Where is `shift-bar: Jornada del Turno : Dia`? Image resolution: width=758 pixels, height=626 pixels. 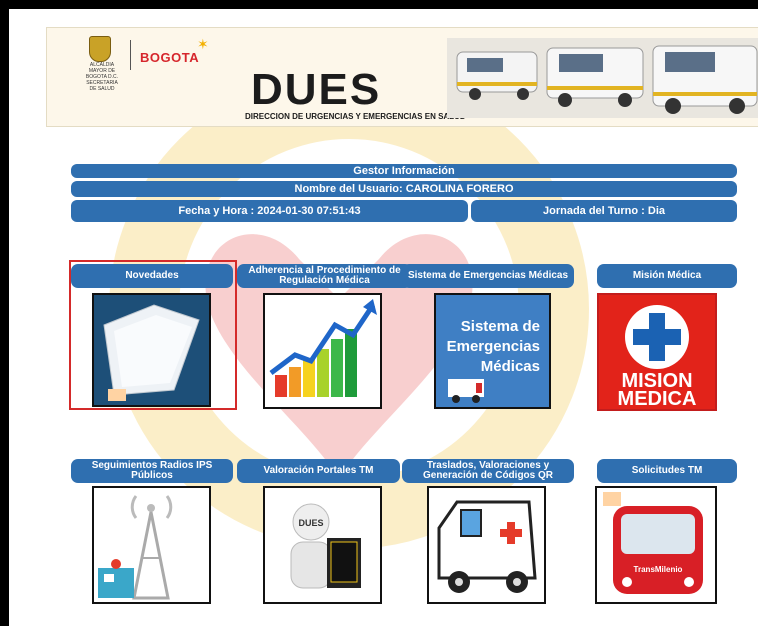 shift-bar: Jornada del Turno : Dia is located at coordinates (604, 211).